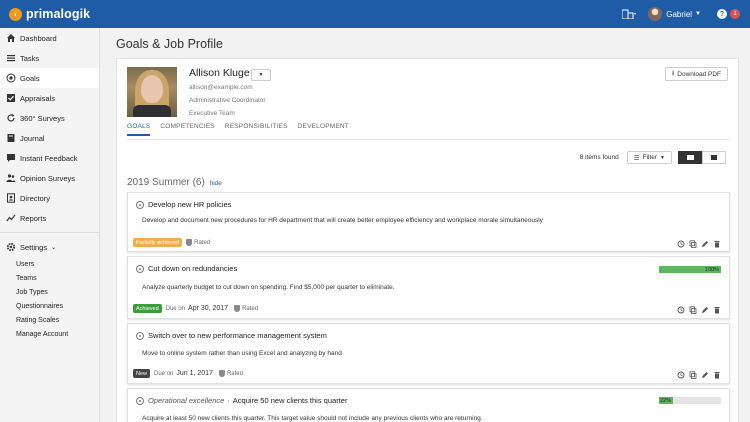  What do you see at coordinates (690, 400) in the screenshot?
I see `goal-progress-bar: 22%` at bounding box center [690, 400].